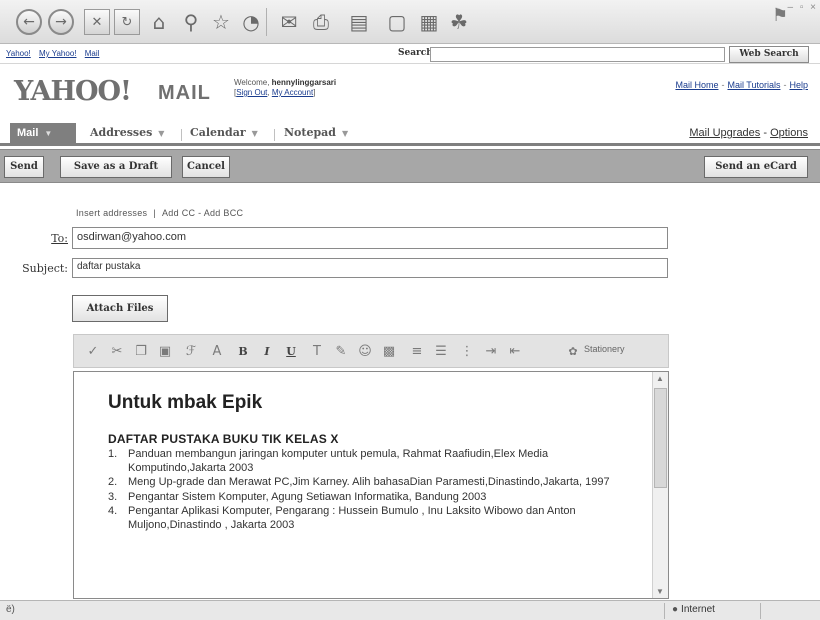 The image size is (820, 620). Describe the element at coordinates (660, 378) in the screenshot. I see `scroll-up-icon: ▲` at that location.